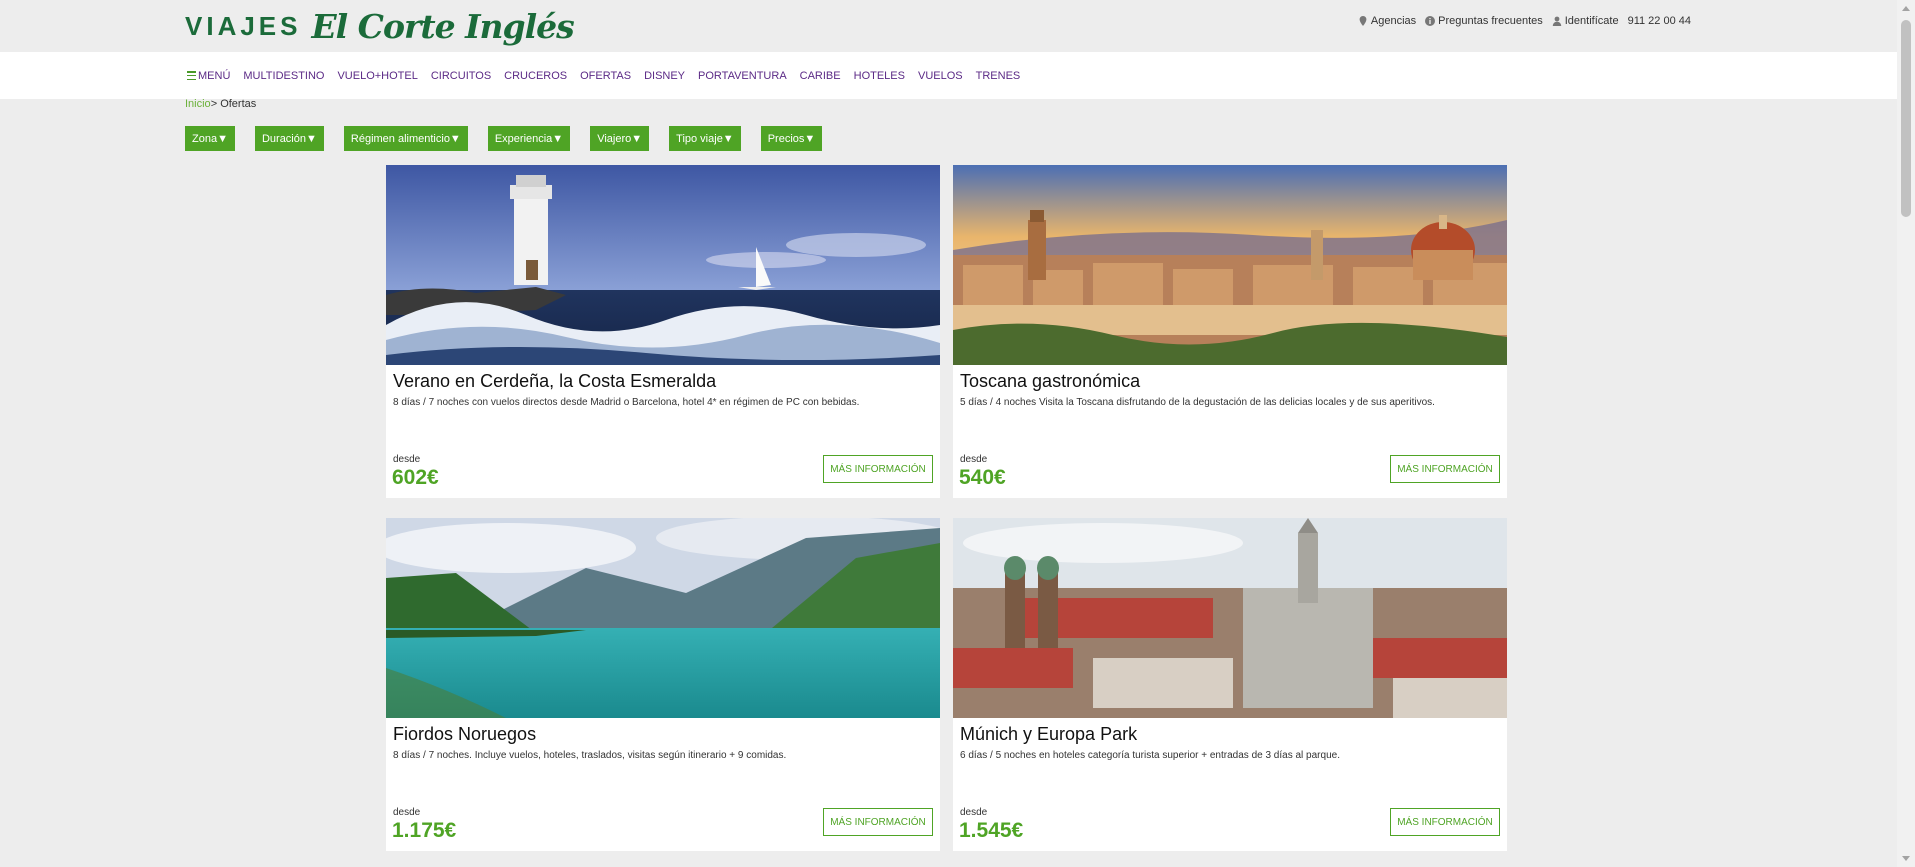 This screenshot has height=867, width=1915. I want to click on login-label: Identifícate, so click(1591, 21).